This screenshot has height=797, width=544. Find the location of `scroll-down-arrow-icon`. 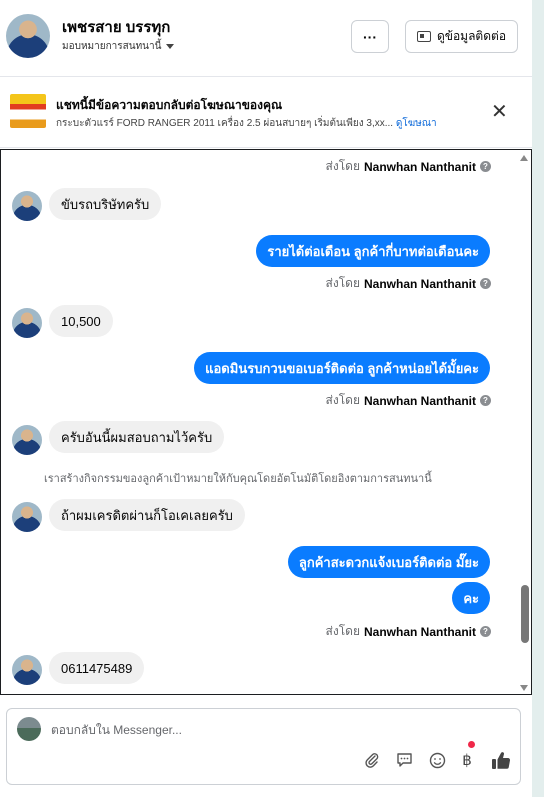

scroll-down-arrow-icon is located at coordinates (524, 688).